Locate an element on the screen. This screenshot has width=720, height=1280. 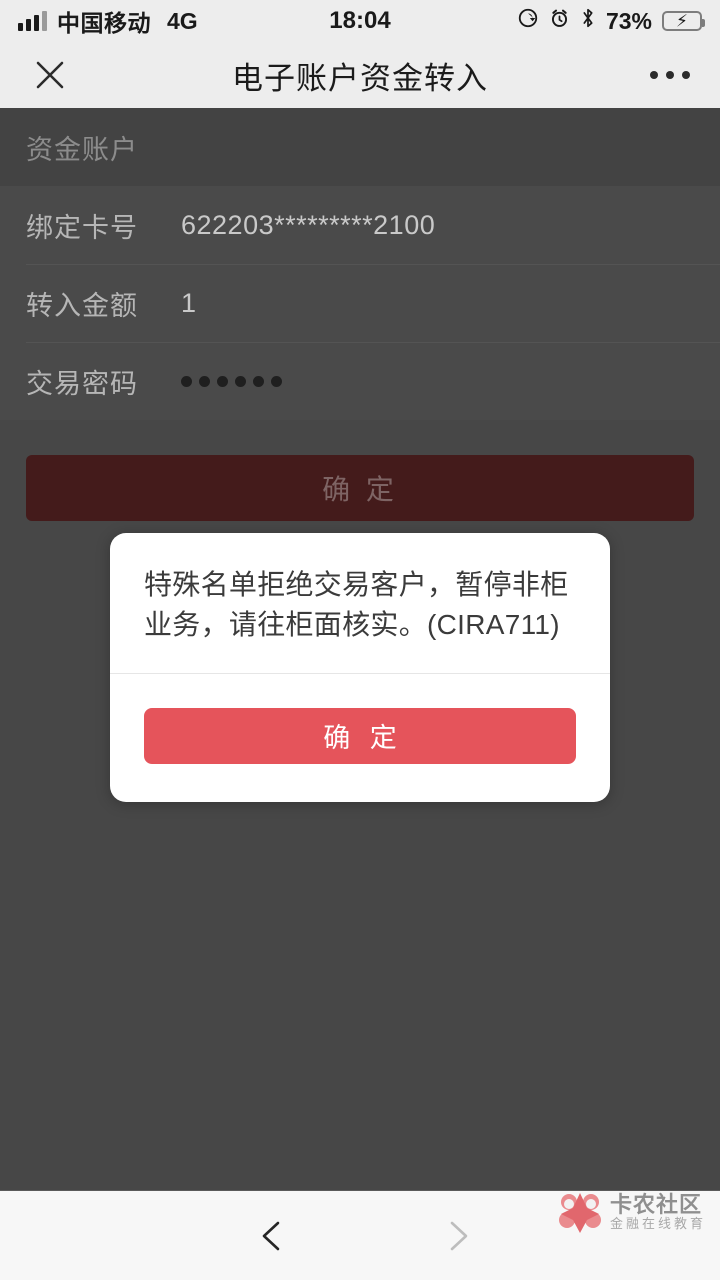
password-label: 交易密码 is located at coordinates (82, 383).